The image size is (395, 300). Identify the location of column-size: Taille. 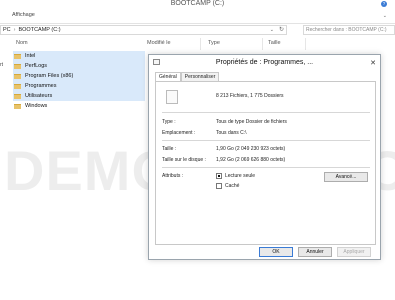
(274, 43).